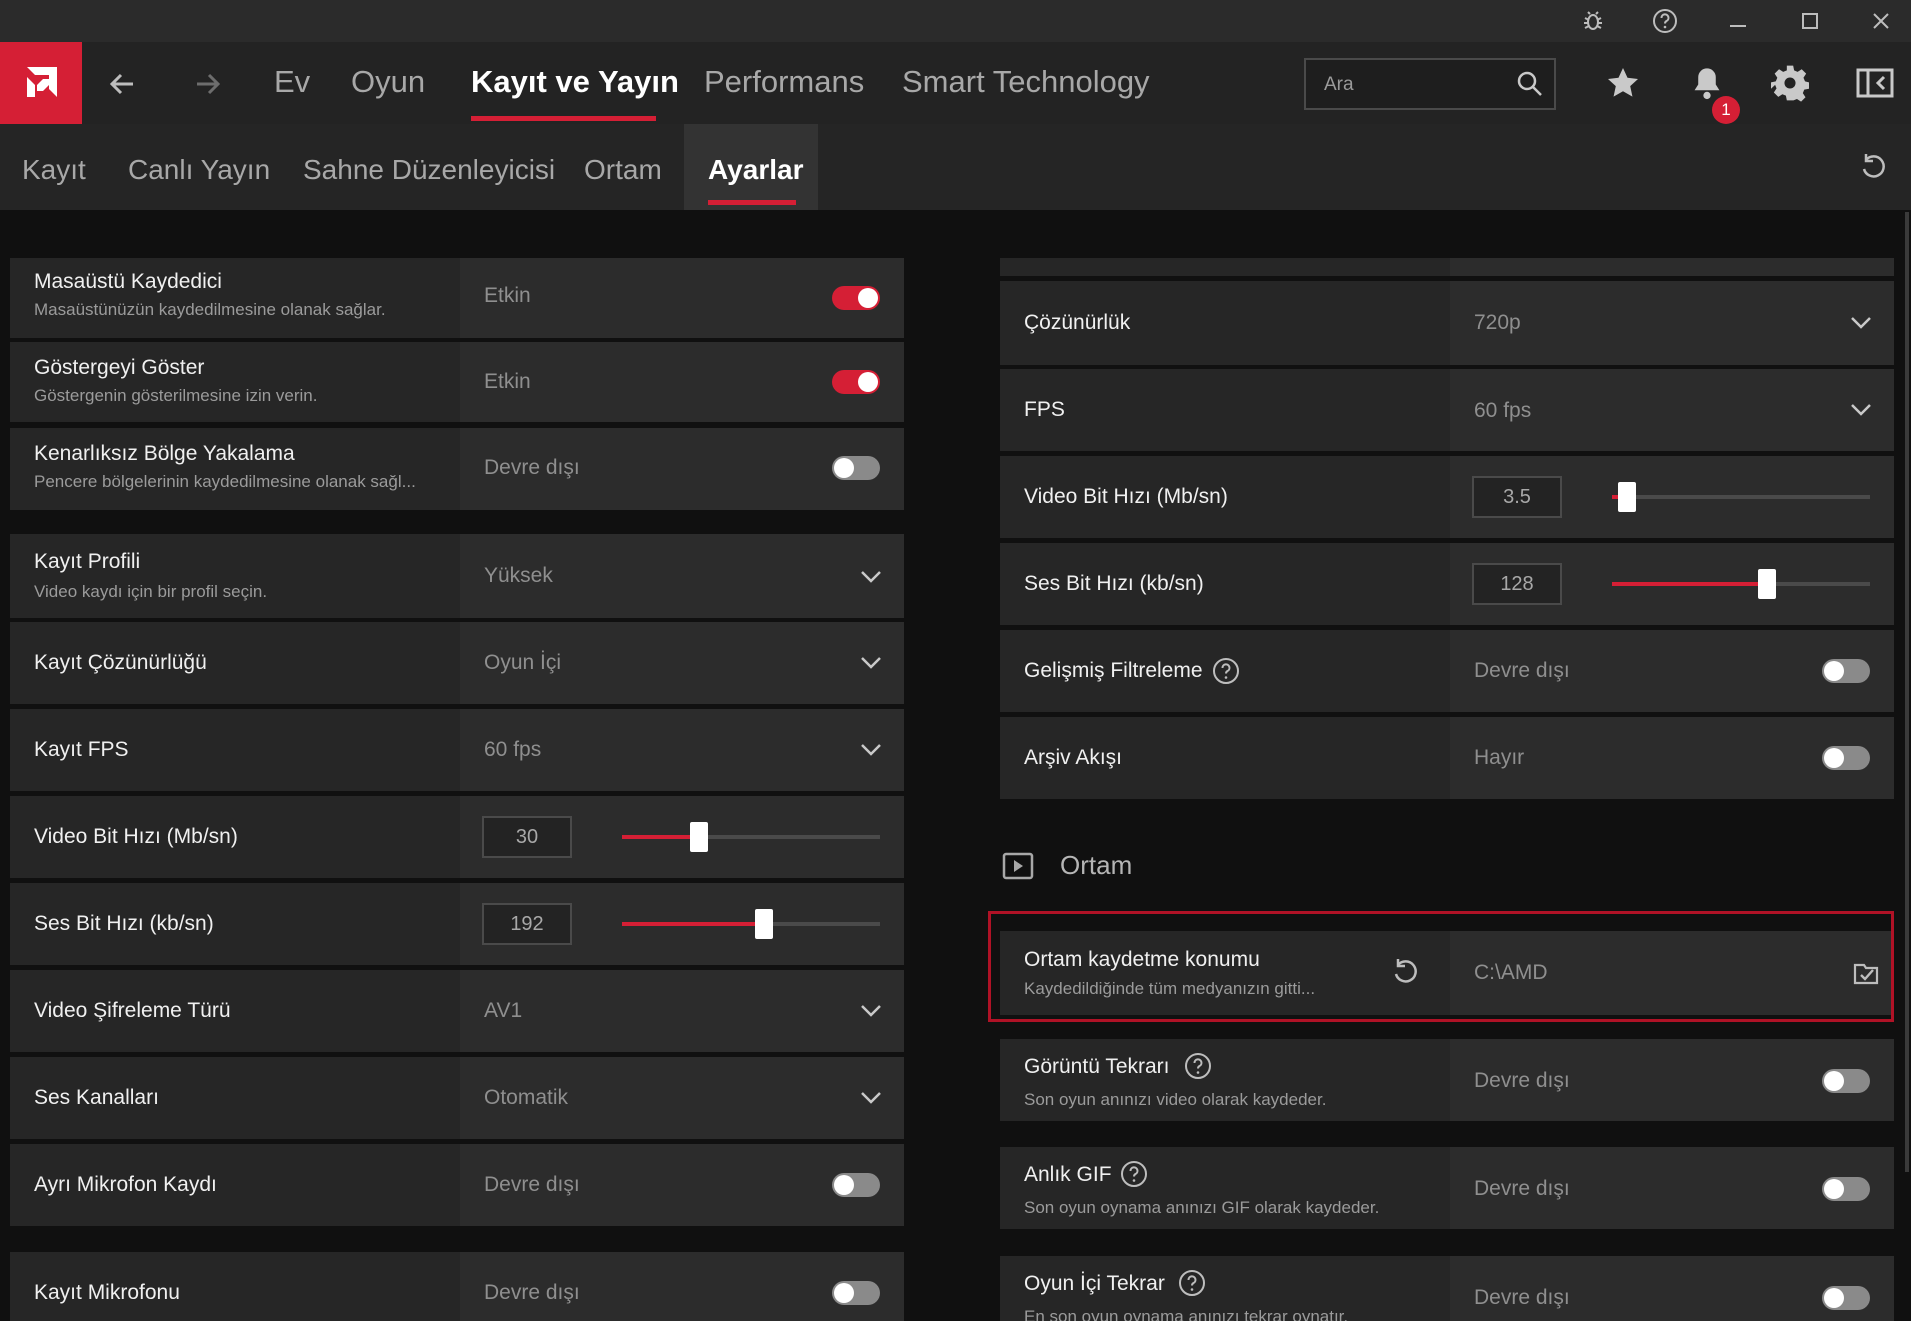 The height and width of the screenshot is (1321, 1911). Describe the element at coordinates (208, 84) in the screenshot. I see `forward-arrow-icon` at that location.